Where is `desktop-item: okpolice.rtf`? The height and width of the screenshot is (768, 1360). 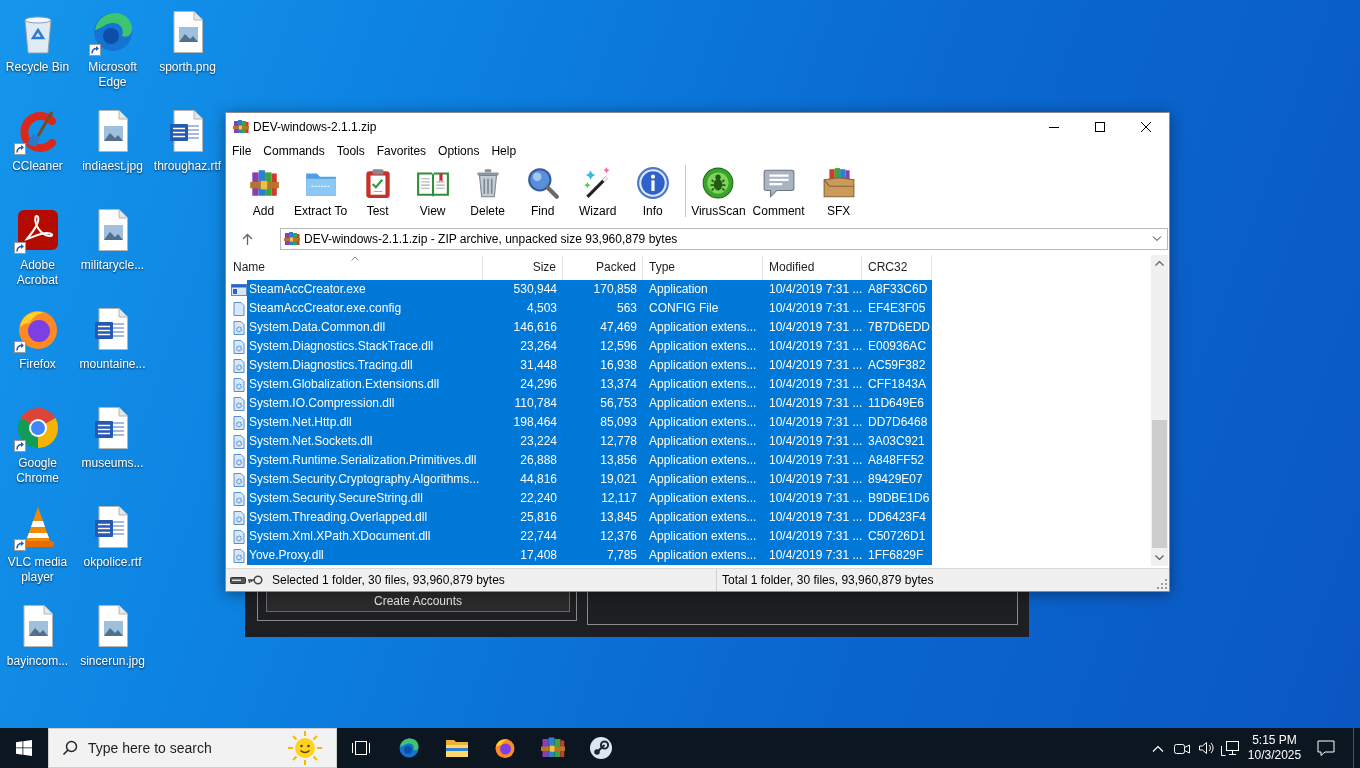
desktop-item: okpolice.rtf is located at coordinates (112, 533).